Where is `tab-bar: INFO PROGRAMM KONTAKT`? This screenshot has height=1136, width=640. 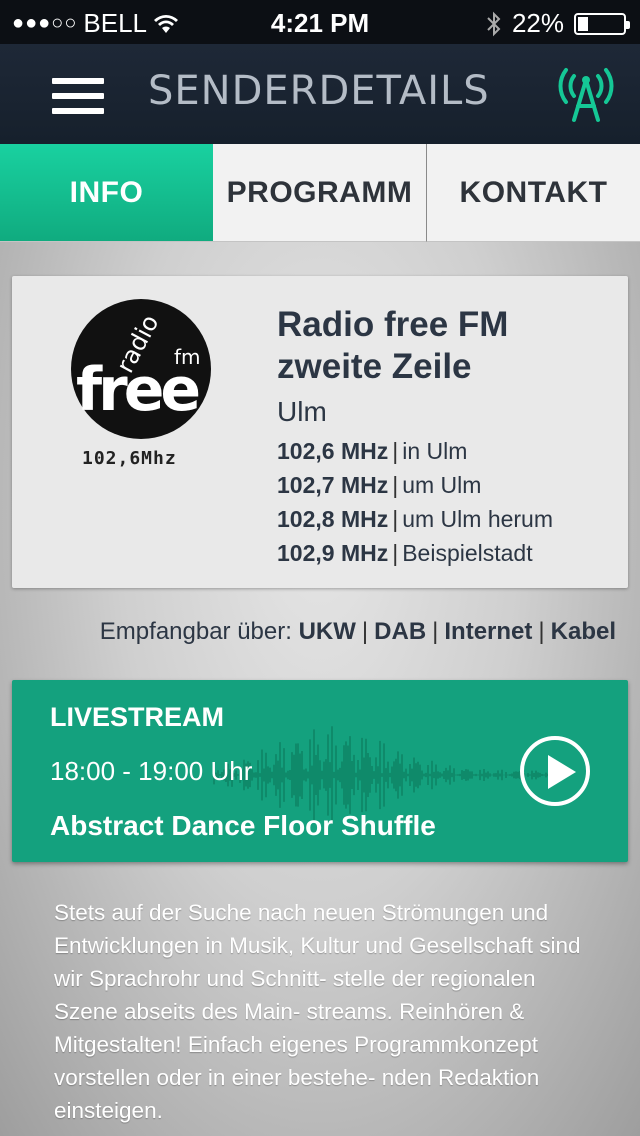 tab-bar: INFO PROGRAMM KONTAKT is located at coordinates (320, 193).